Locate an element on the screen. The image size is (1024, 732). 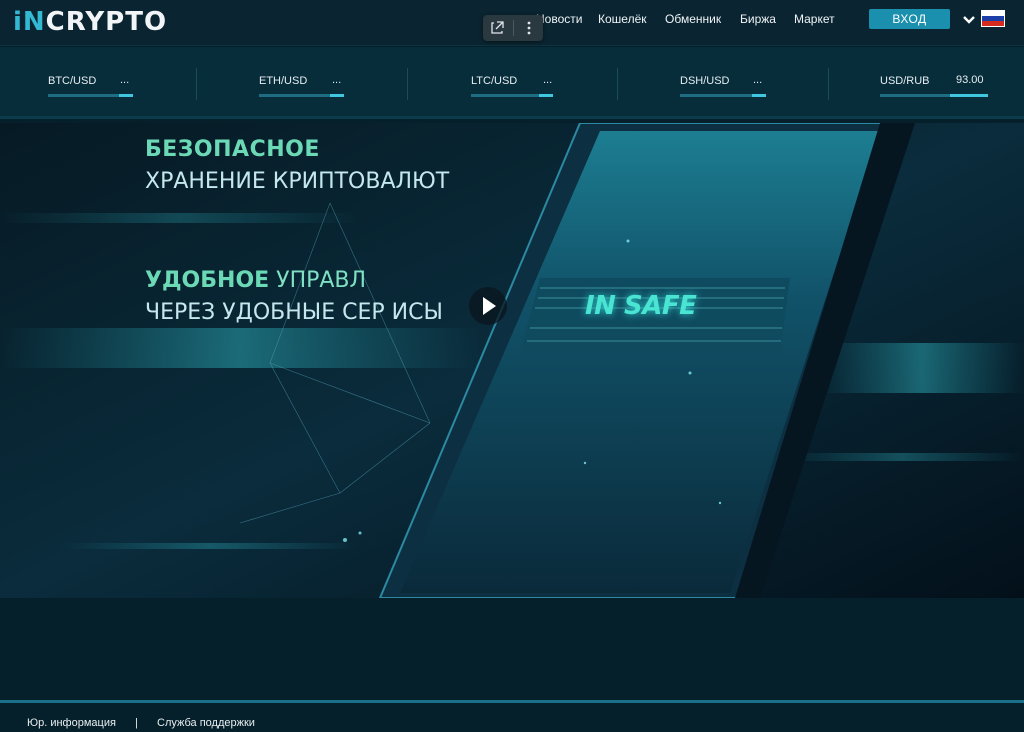
nav-item-exchanger: Обменник is located at coordinates (693, 19).